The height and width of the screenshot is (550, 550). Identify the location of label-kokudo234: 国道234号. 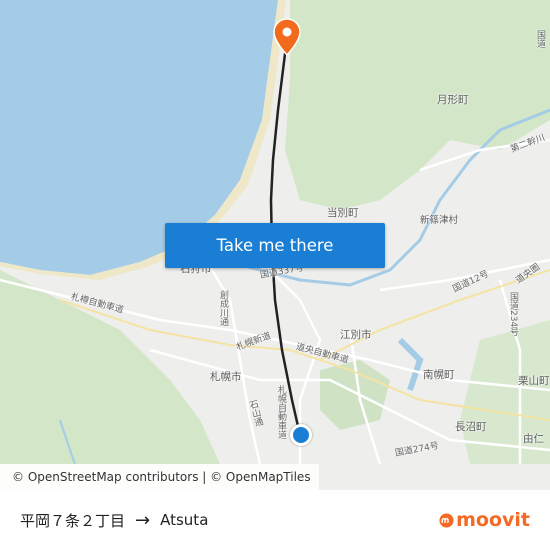
(513, 314).